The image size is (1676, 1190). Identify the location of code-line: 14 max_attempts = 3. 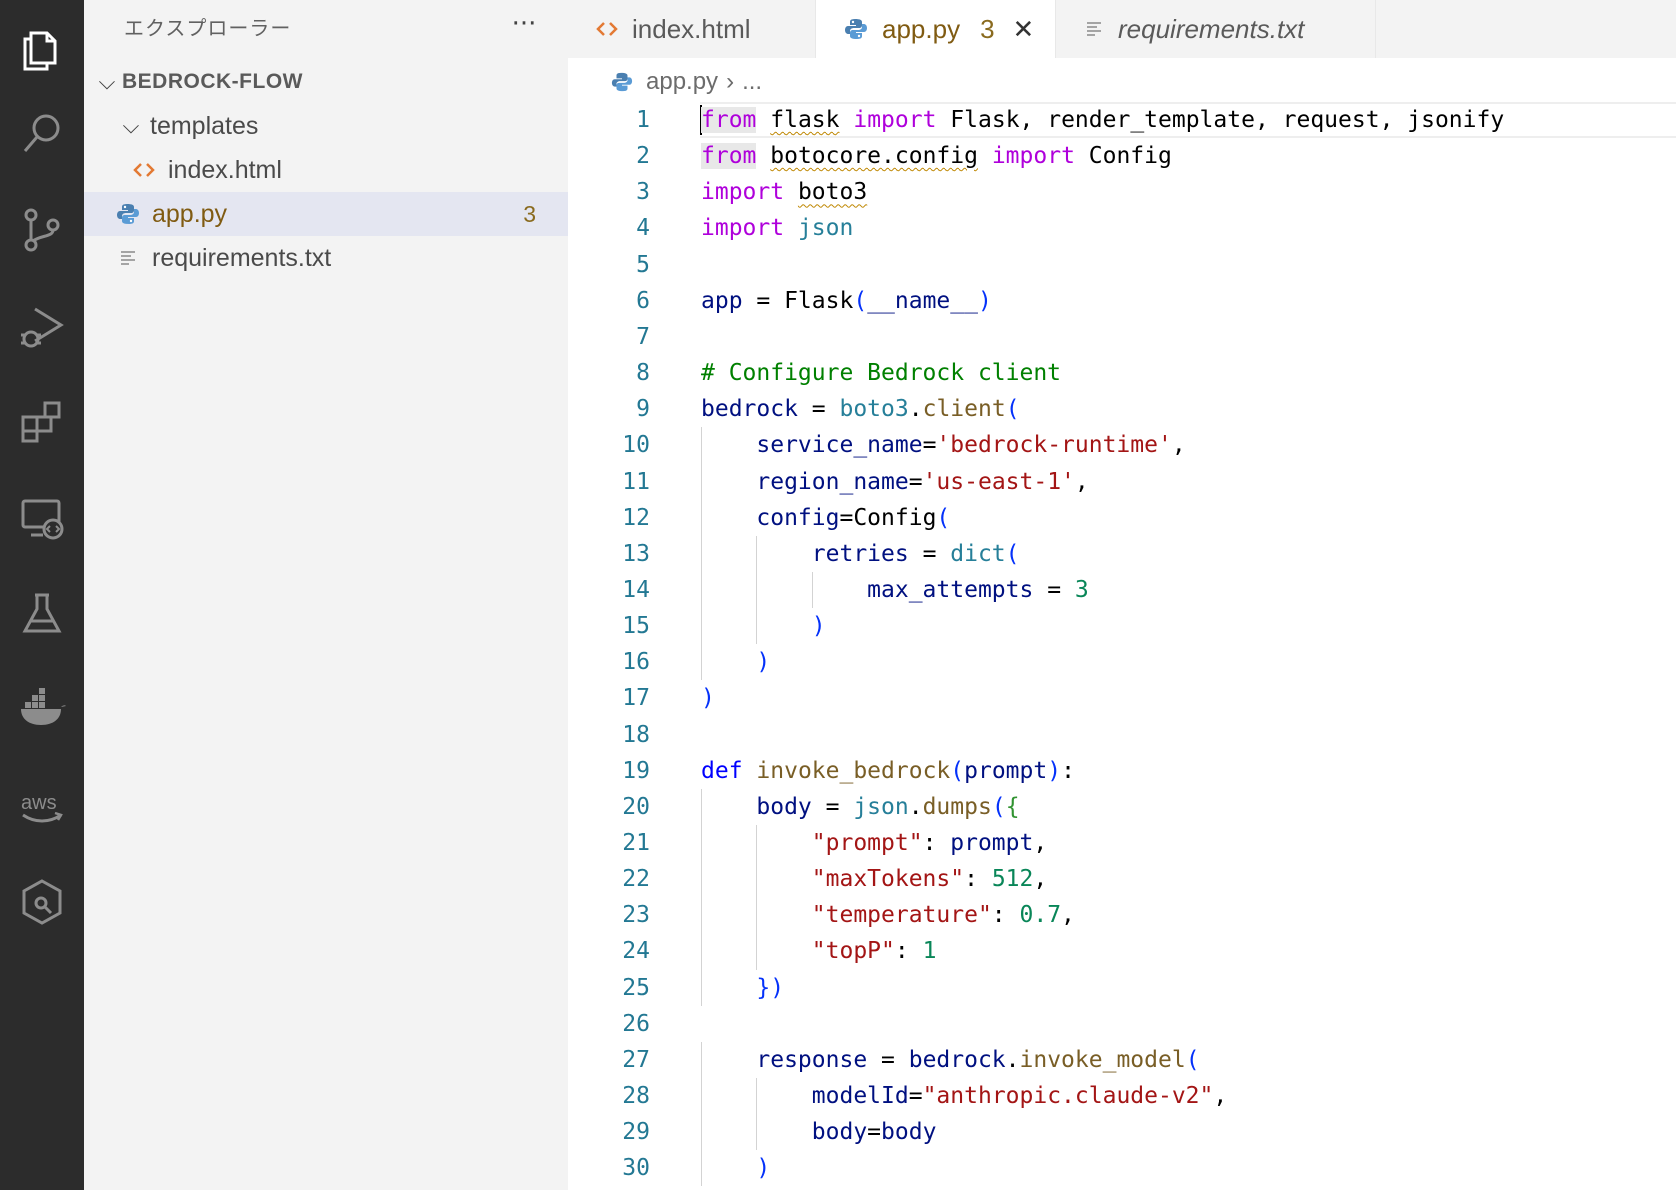
(1122, 590).